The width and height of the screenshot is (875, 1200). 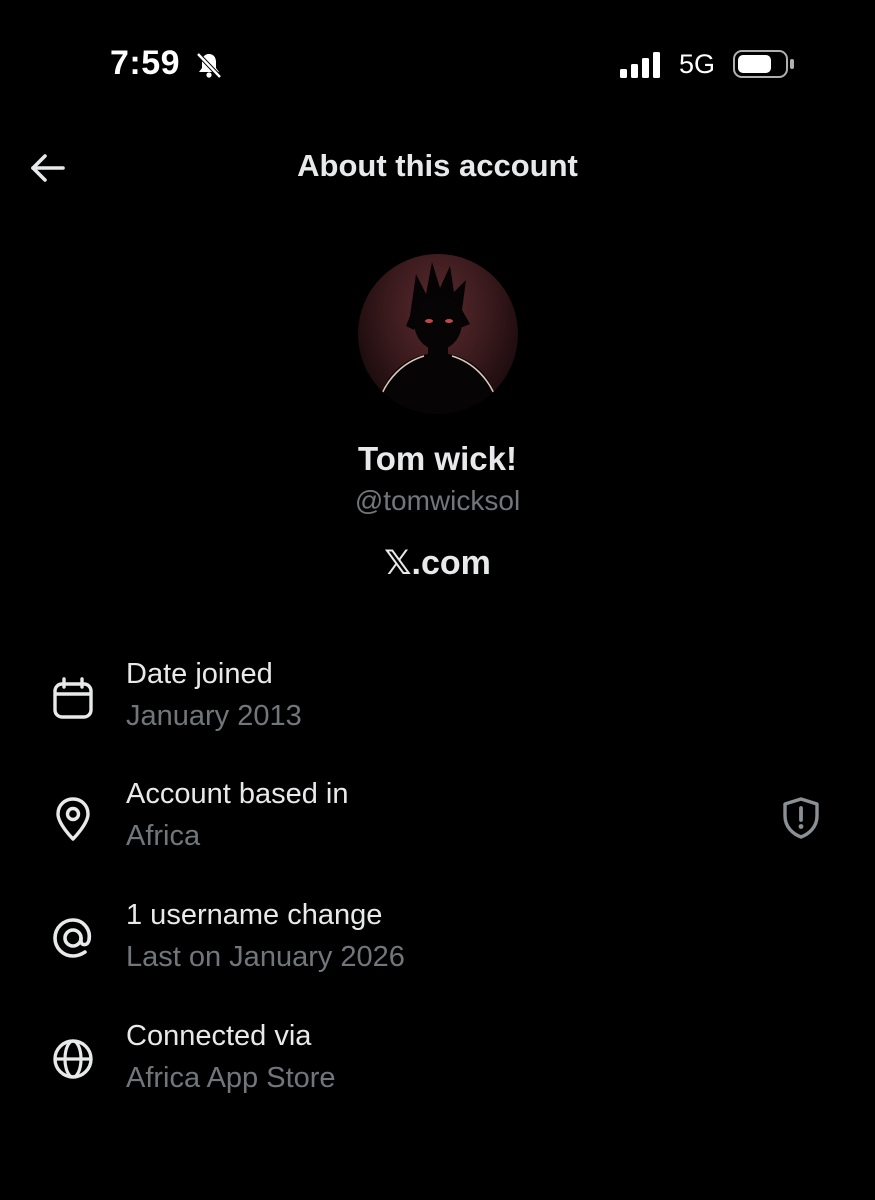 I want to click on connected-via-label: Connected via, so click(x=219, y=1036).